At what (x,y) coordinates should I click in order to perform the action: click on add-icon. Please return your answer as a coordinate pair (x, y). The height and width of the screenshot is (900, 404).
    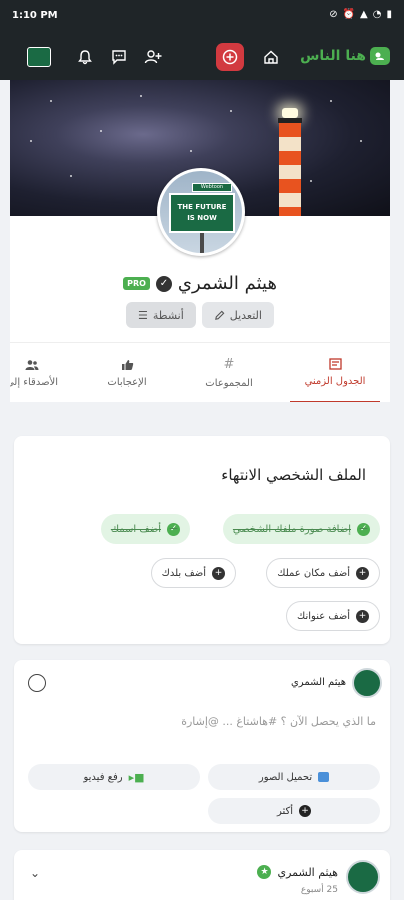
    Looking at the image, I should click on (230, 57).